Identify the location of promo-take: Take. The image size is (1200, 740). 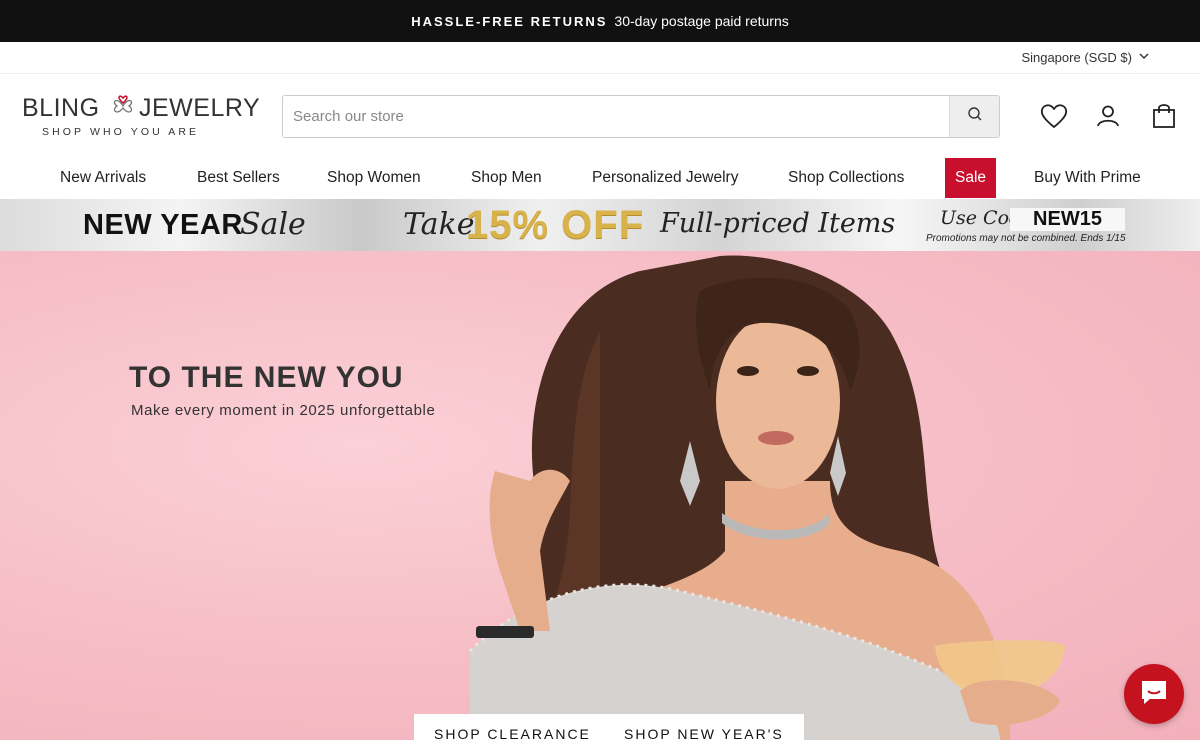
(439, 224).